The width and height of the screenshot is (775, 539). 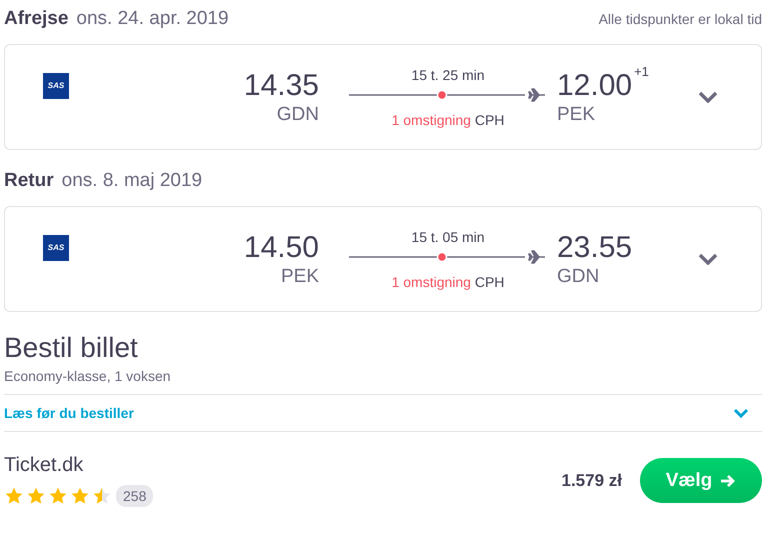 What do you see at coordinates (383, 381) in the screenshot?
I see `booking-subtitle: Economy-klasse, 1 voksen` at bounding box center [383, 381].